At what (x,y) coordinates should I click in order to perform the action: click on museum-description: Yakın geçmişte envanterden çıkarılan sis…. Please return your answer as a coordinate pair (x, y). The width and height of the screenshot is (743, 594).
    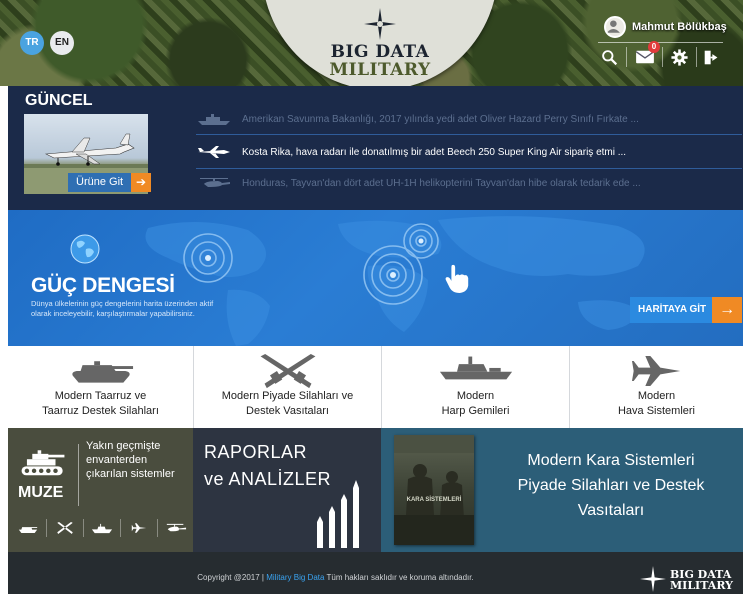
    Looking at the image, I should click on (130, 460).